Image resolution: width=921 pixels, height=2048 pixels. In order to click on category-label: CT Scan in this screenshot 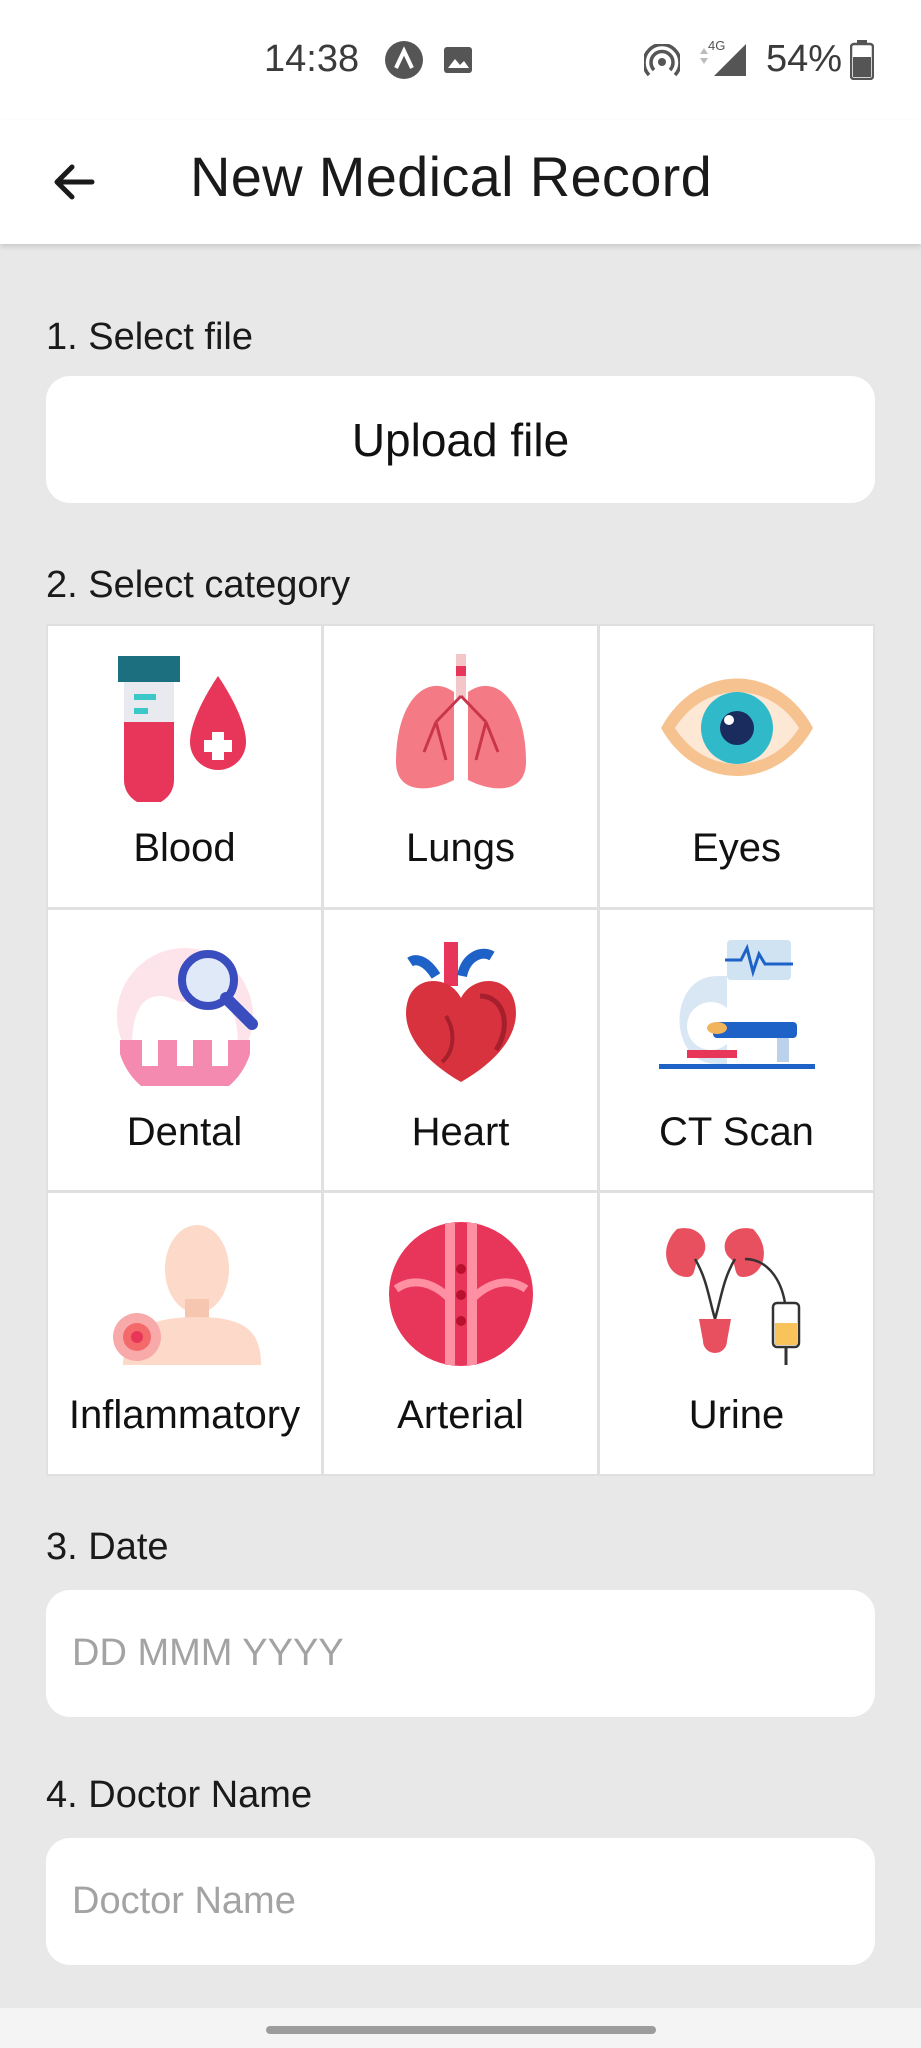, I will do `click(736, 1131)`.